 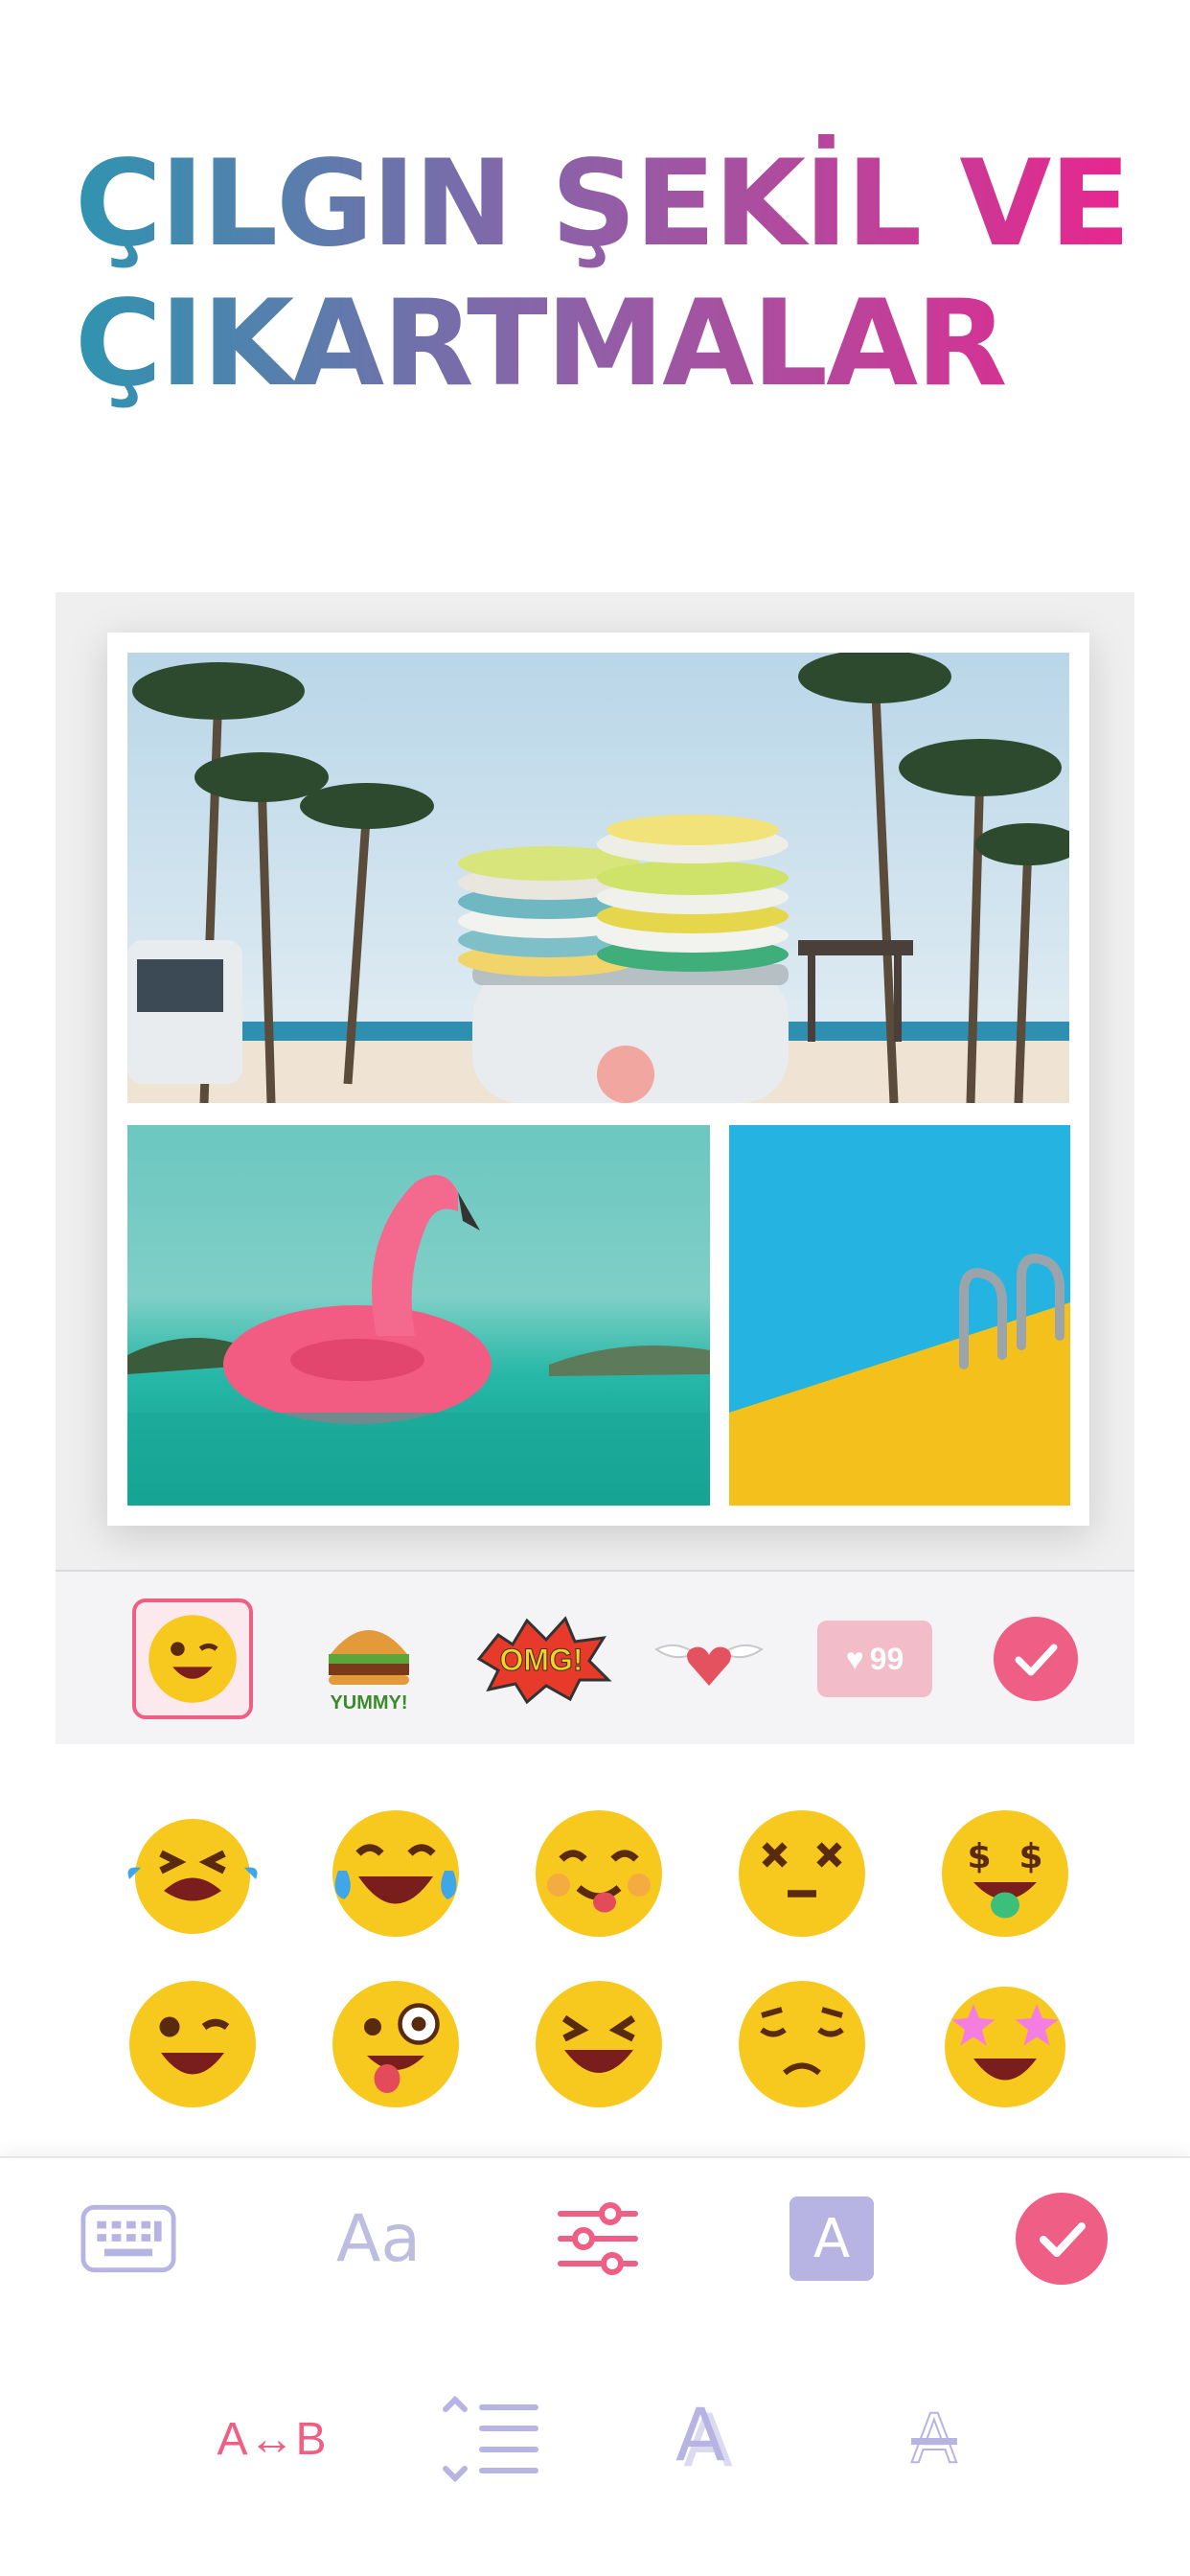 I want to click on sticker-category-bar: YUMMY! OMG! ♥ 99, so click(x=595, y=1658).